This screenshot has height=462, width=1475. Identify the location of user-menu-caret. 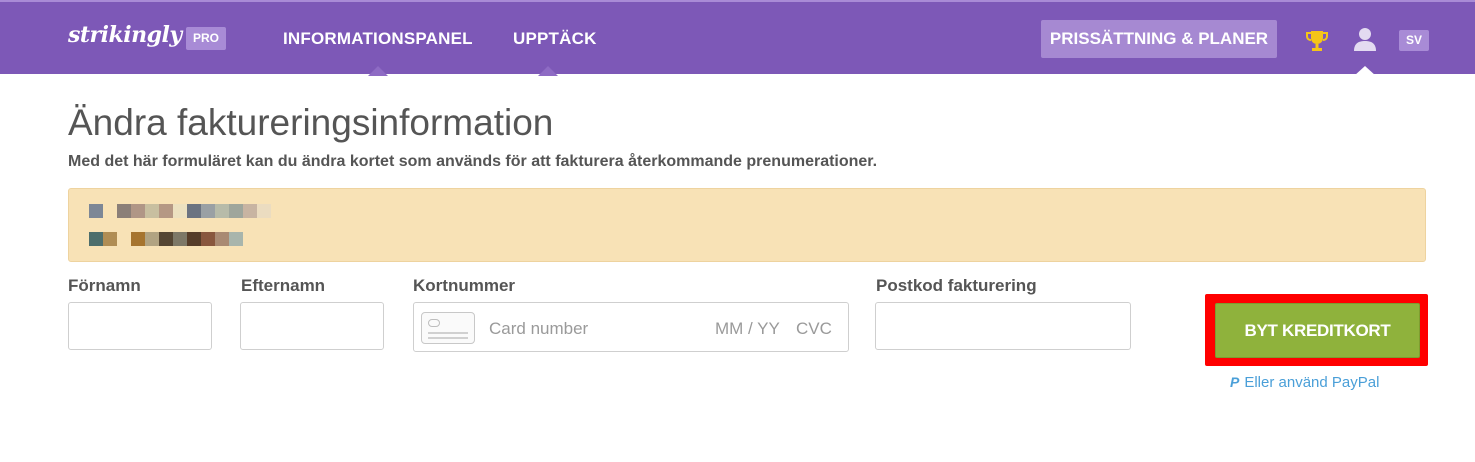
(1365, 71).